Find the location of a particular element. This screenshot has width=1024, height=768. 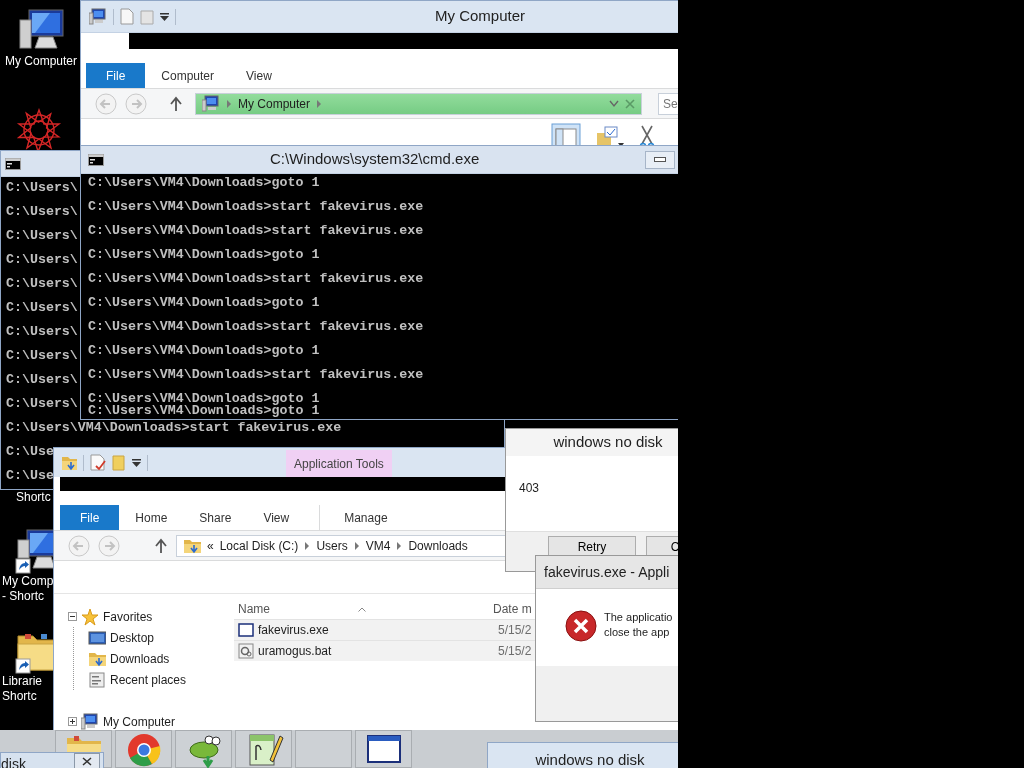

properties-icon is located at coordinates (610, 135).